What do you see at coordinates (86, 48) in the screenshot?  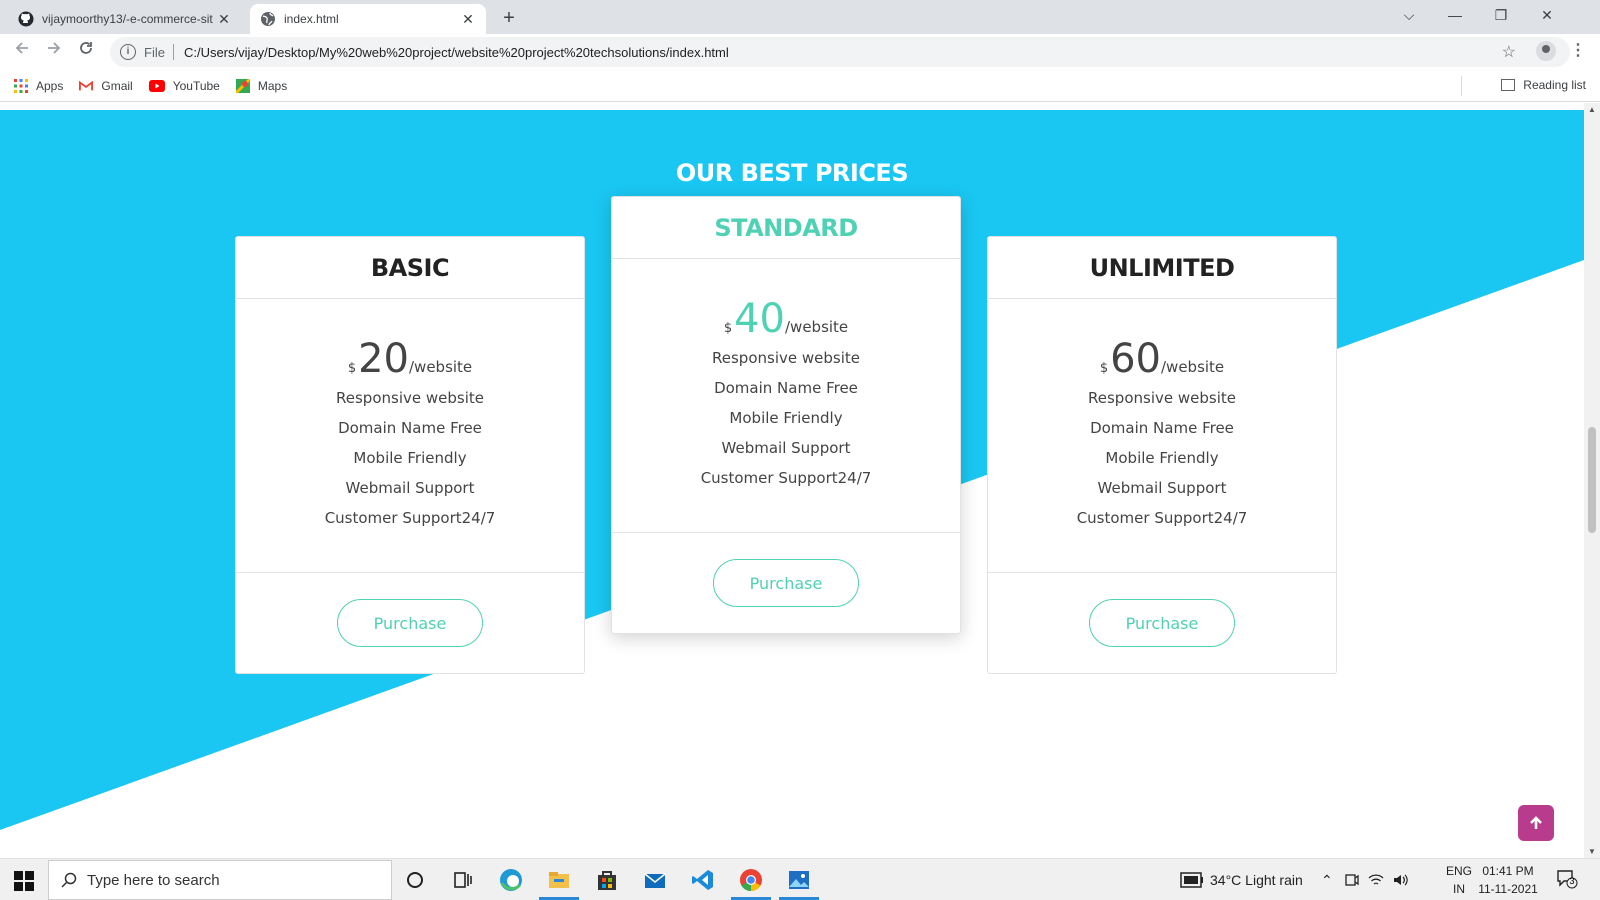 I see `reload-icon` at bounding box center [86, 48].